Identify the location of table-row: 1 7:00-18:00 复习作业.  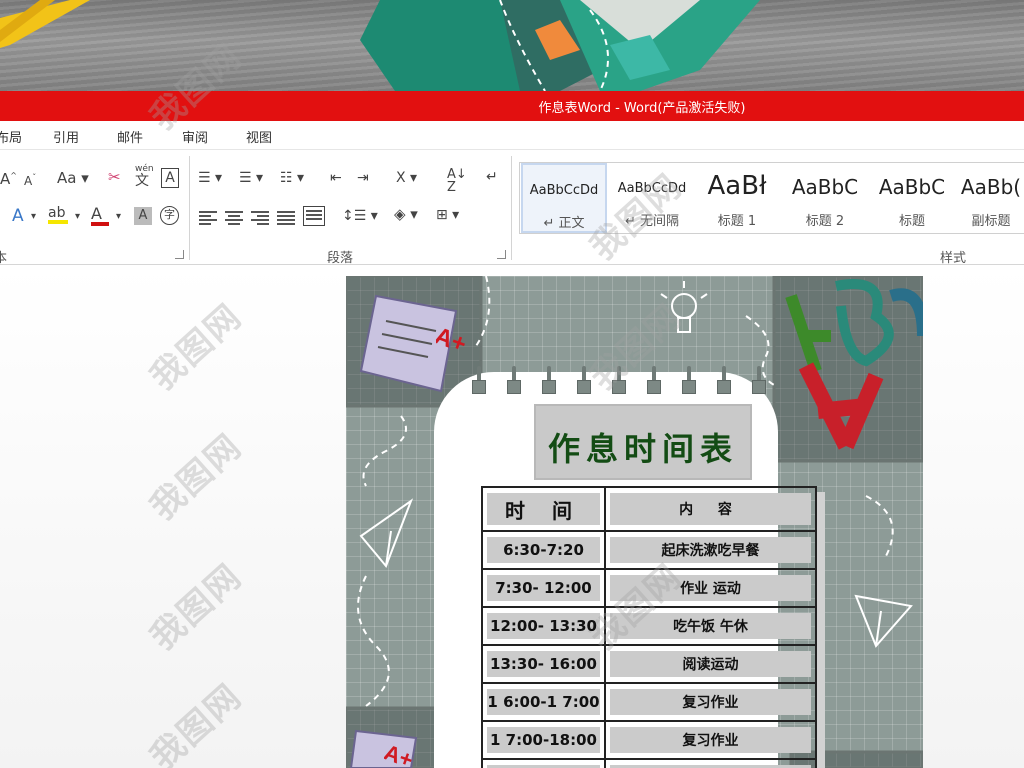
(649, 741).